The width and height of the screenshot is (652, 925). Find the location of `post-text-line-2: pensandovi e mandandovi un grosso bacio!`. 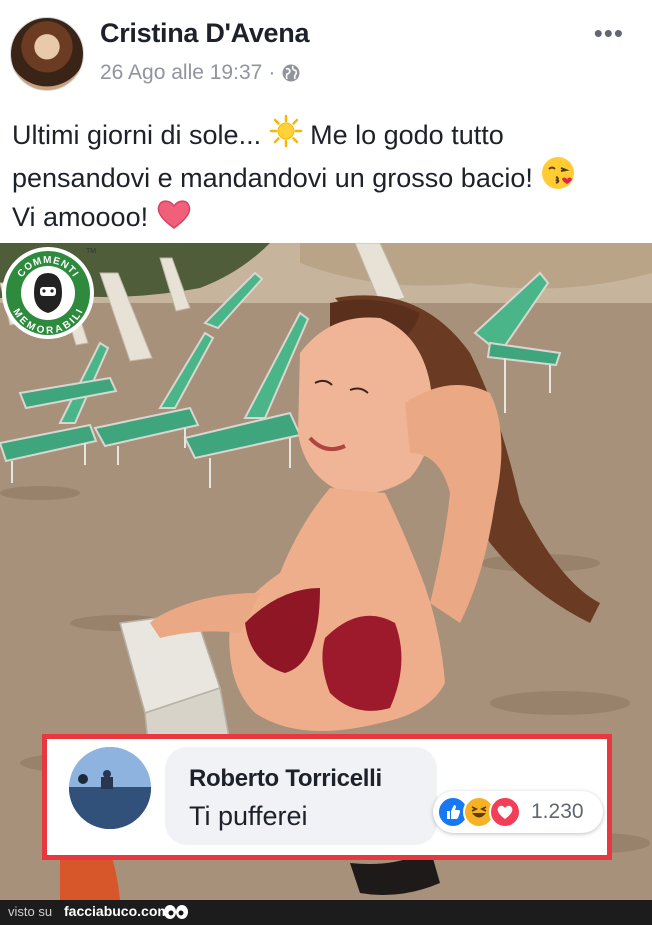

post-text-line-2: pensandovi e mandandovi un grosso bacio! is located at coordinates (327, 176).